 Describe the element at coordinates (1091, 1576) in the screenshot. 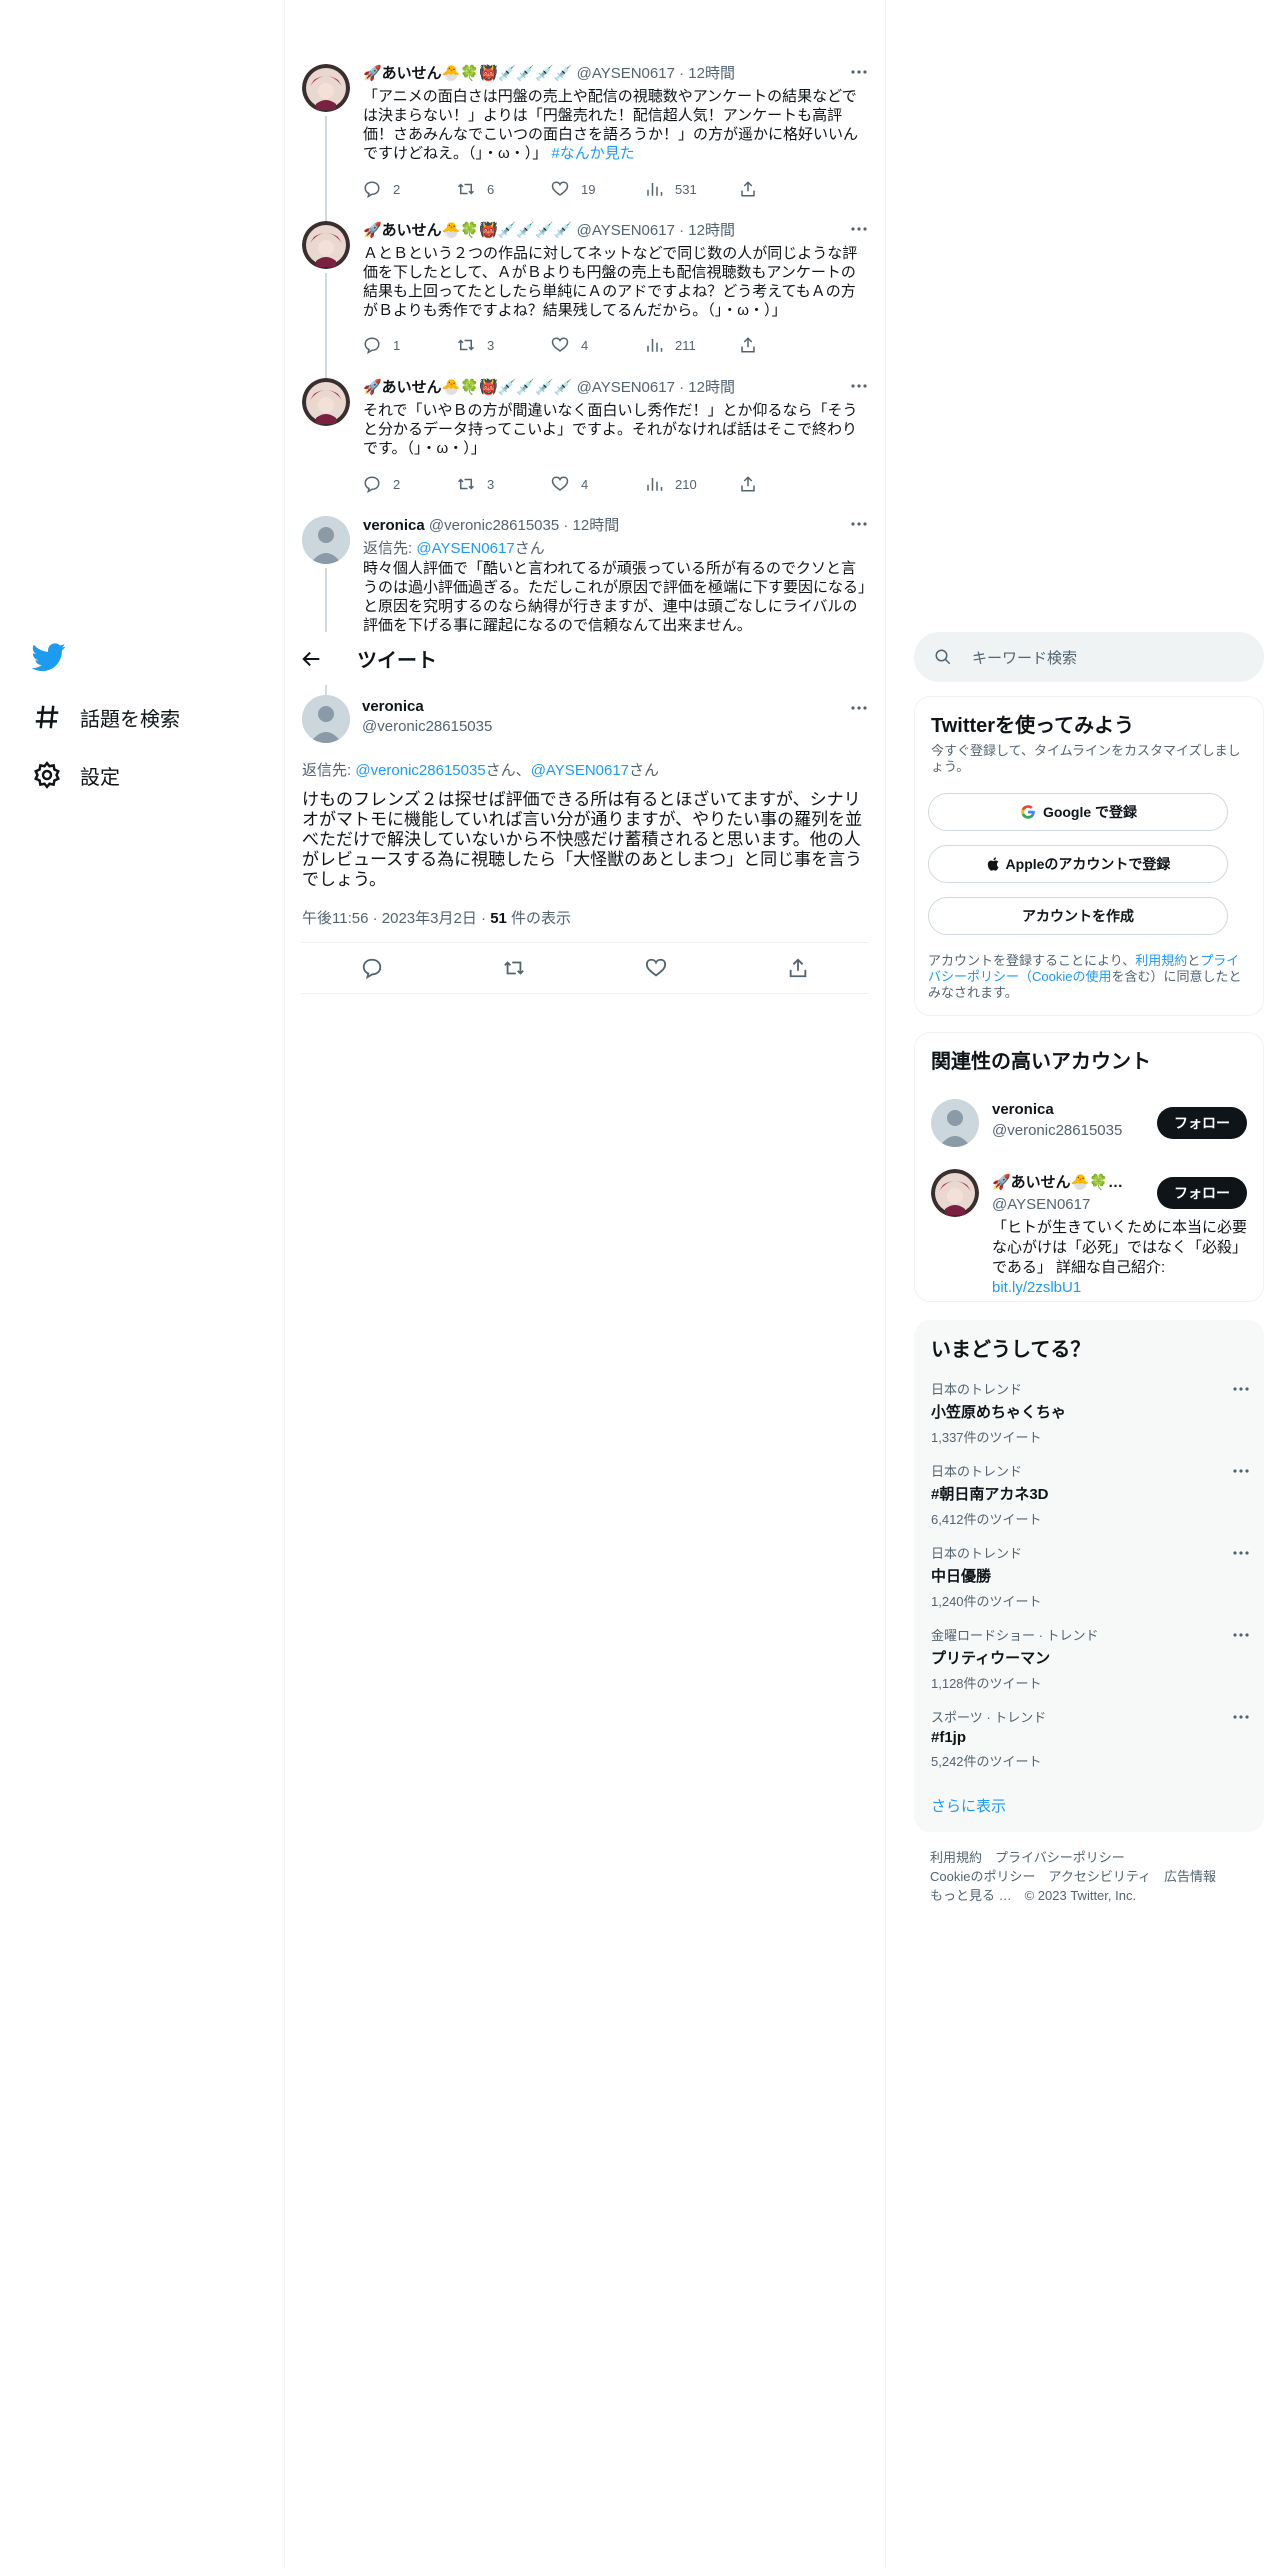

I see `trend-item: 日本のトレンド 中日優勝 1,240件のツイート` at that location.